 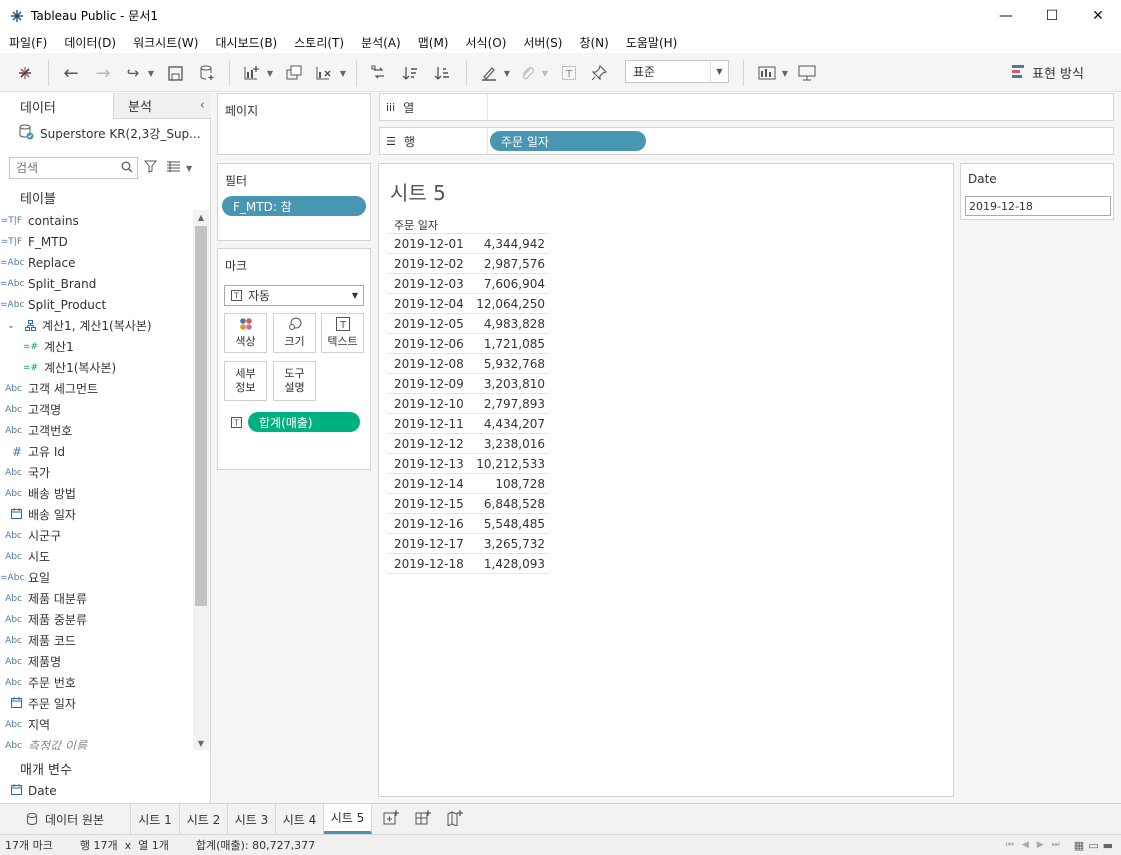 What do you see at coordinates (96, 640) in the screenshot?
I see `field-item: Abc 제품 코드` at bounding box center [96, 640].